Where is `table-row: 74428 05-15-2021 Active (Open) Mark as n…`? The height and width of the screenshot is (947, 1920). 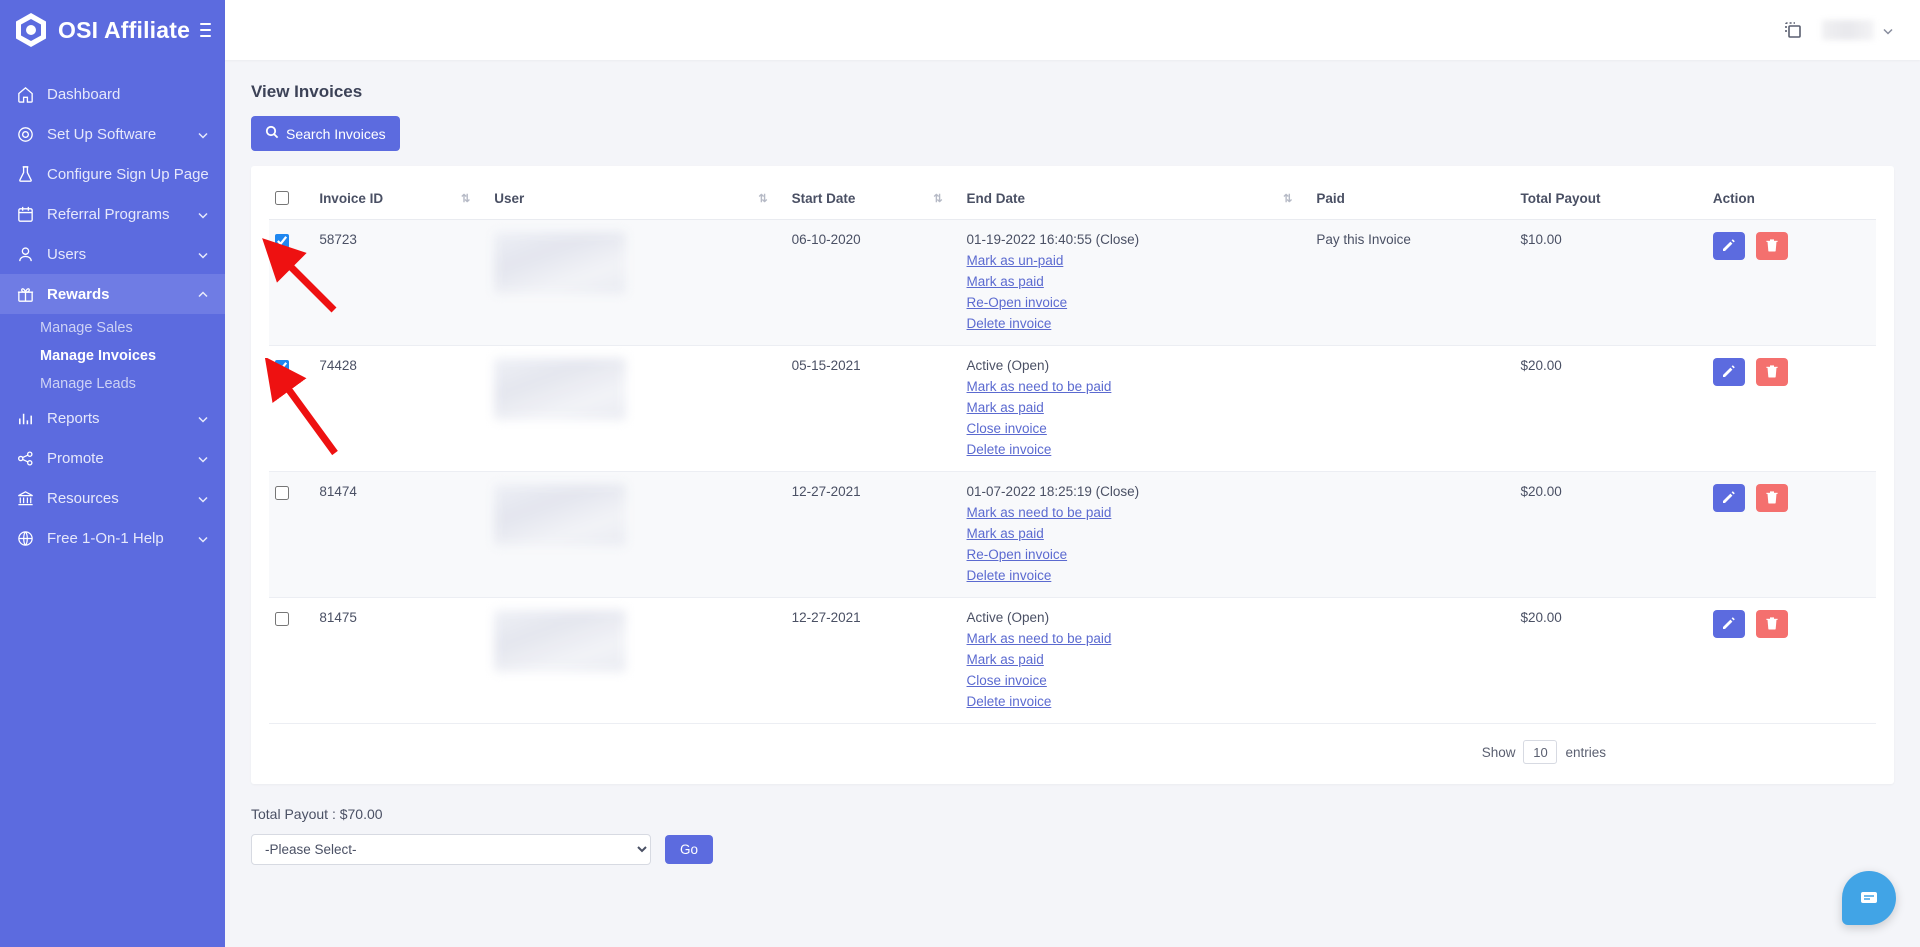
table-row: 74428 05-15-2021 Active (Open) Mark as n… is located at coordinates (1072, 408).